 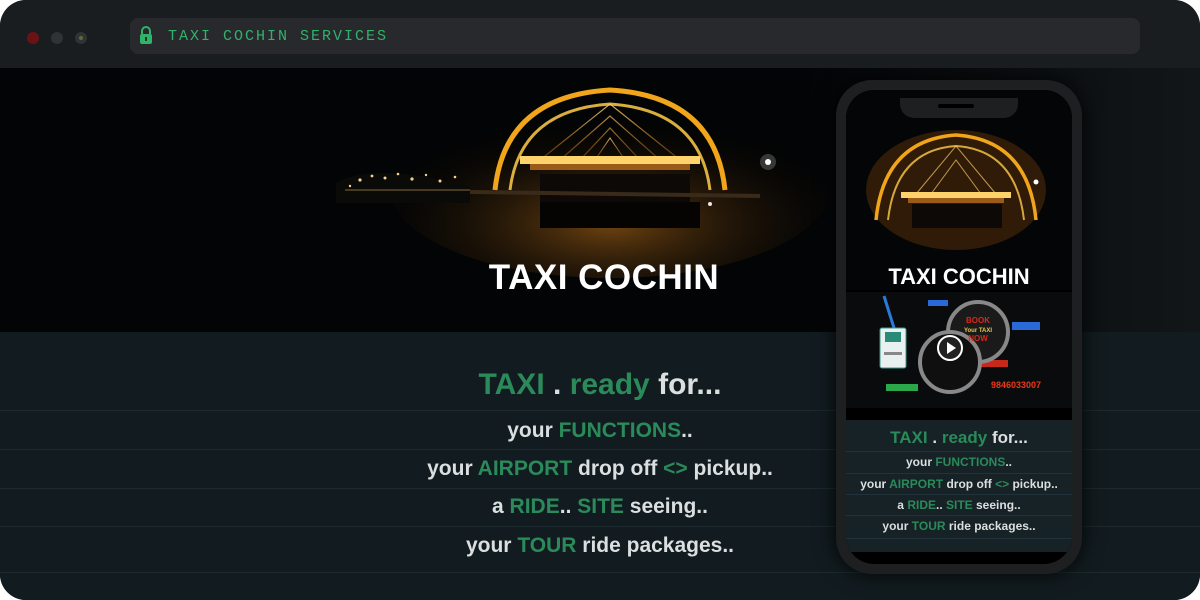 I want to click on phone-service-line-airport: your AIRPORT drop off <> pickup.., so click(x=959, y=484).